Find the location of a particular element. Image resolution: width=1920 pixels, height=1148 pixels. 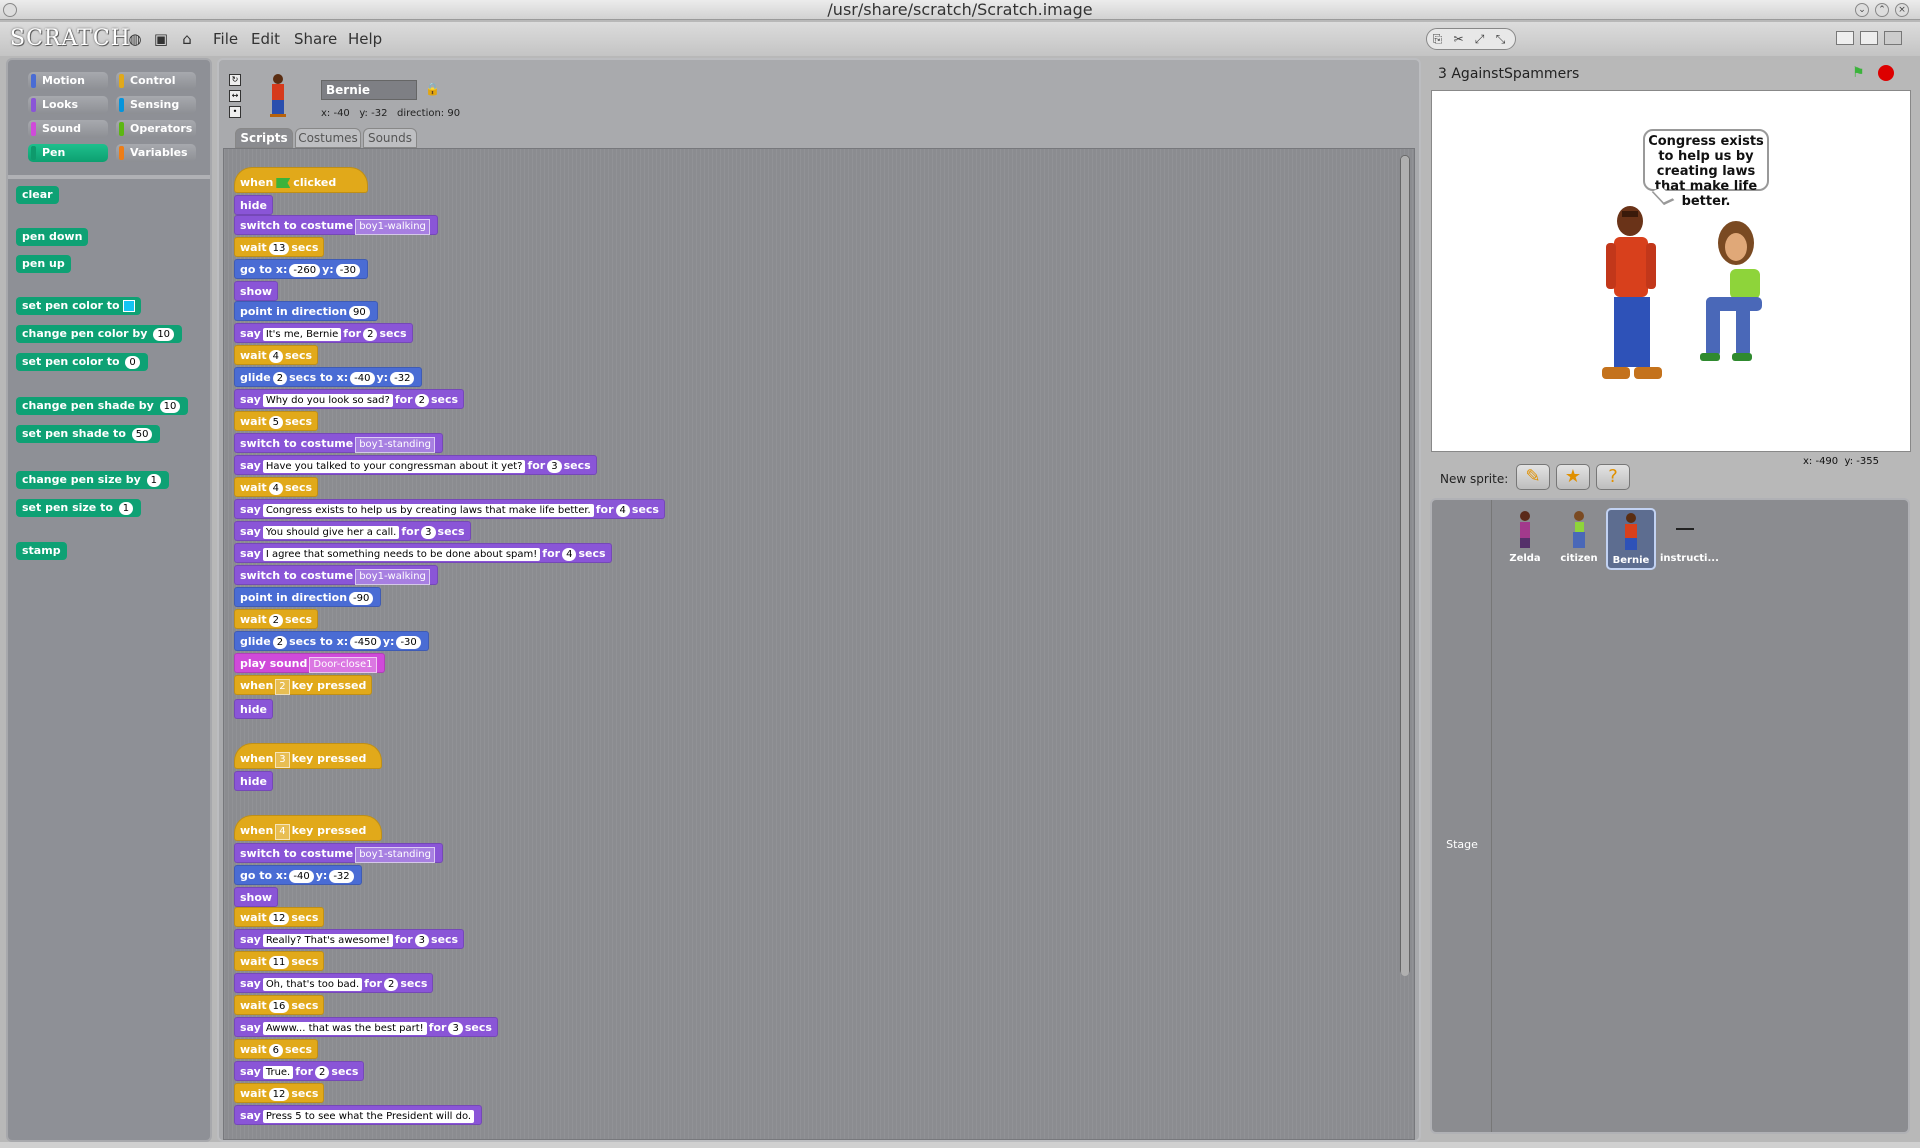

scrollbar-thumb is located at coordinates (1405, 566).